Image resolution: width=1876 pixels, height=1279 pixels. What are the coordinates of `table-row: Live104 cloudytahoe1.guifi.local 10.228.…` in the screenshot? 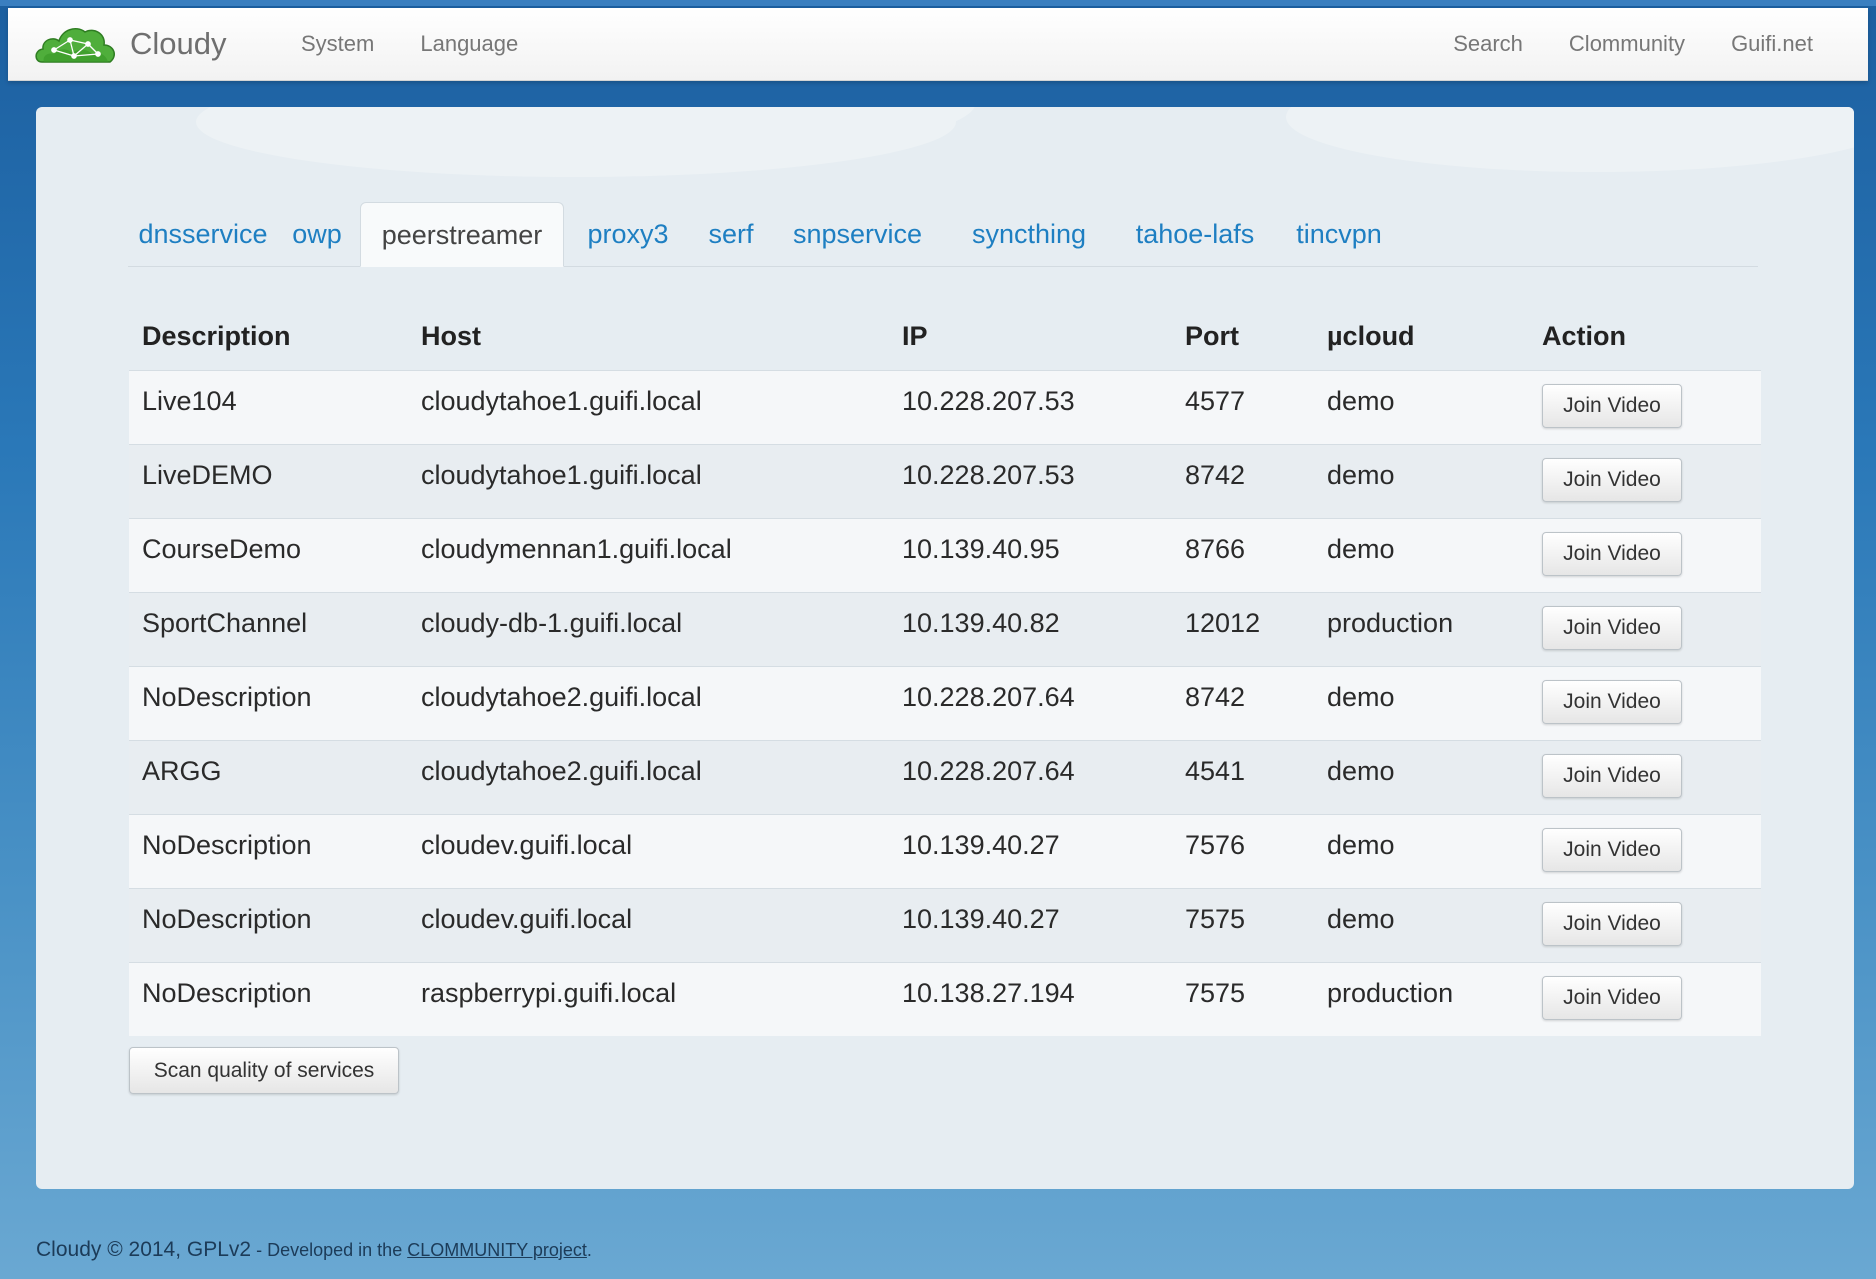 It's located at (945, 407).